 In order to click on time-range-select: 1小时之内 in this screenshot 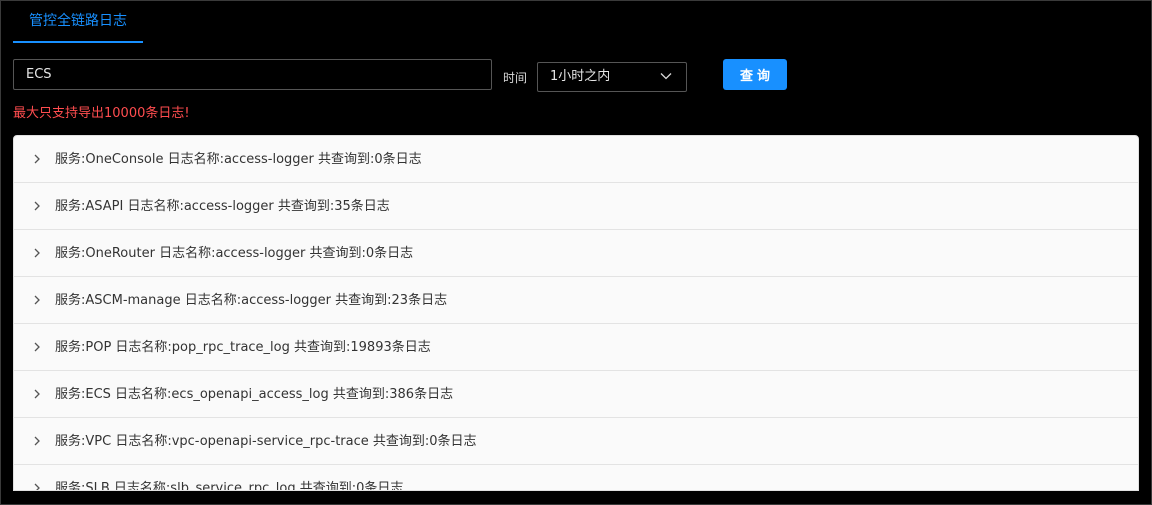, I will do `click(612, 77)`.